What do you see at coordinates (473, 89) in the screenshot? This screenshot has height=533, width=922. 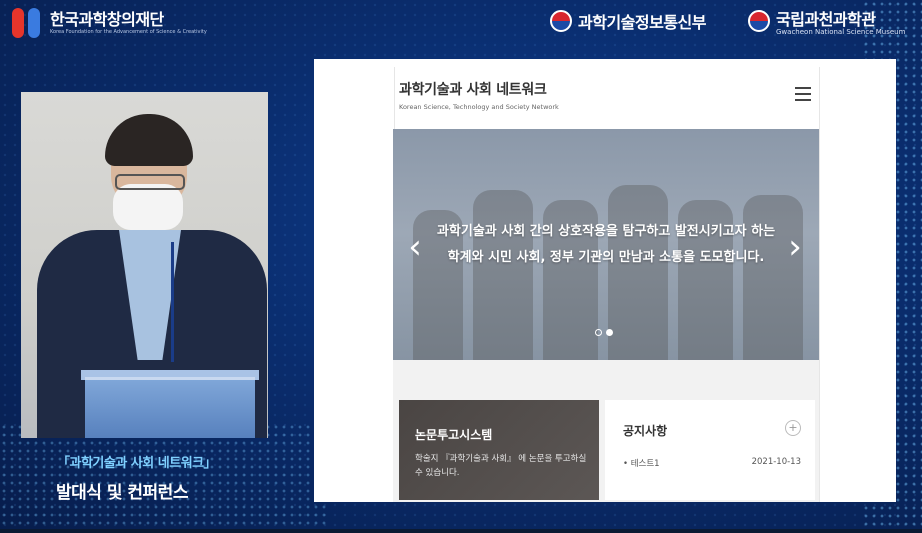 I see `site-title: 과학기술과 사회 네트워크` at bounding box center [473, 89].